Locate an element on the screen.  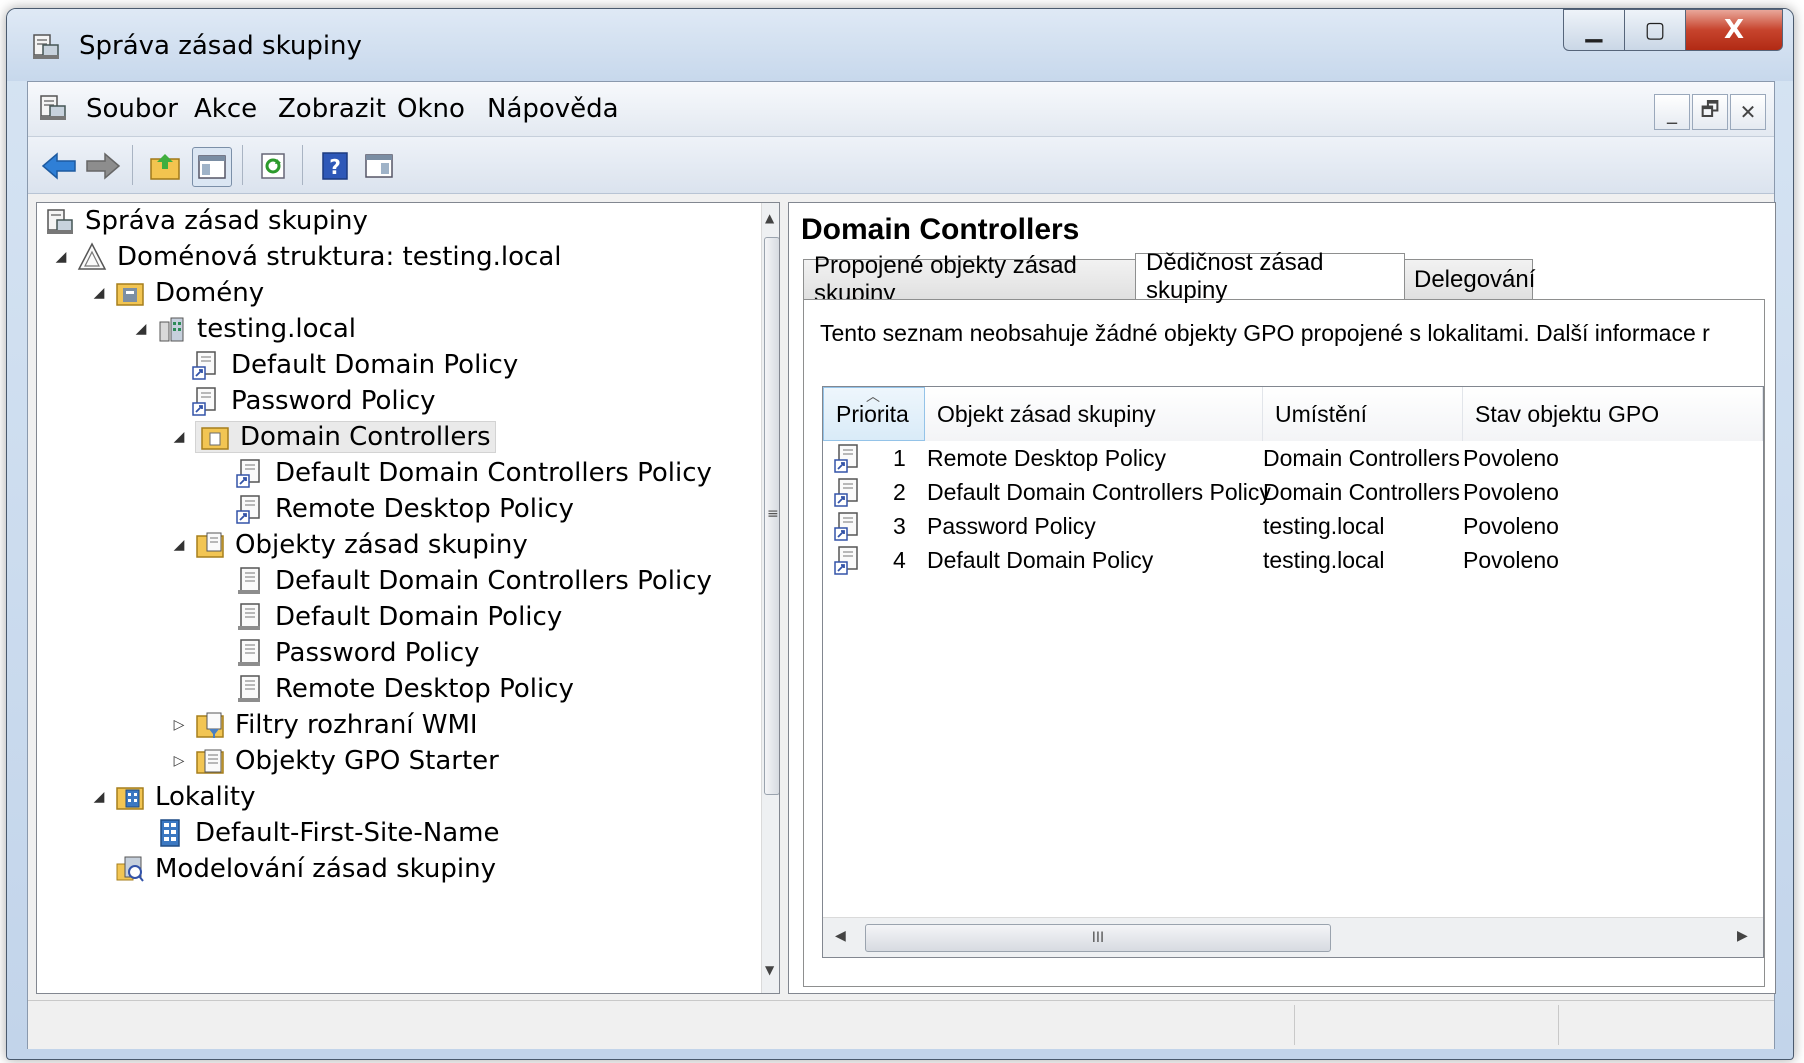
show-hide-action-pane-icon is located at coordinates (379, 166).